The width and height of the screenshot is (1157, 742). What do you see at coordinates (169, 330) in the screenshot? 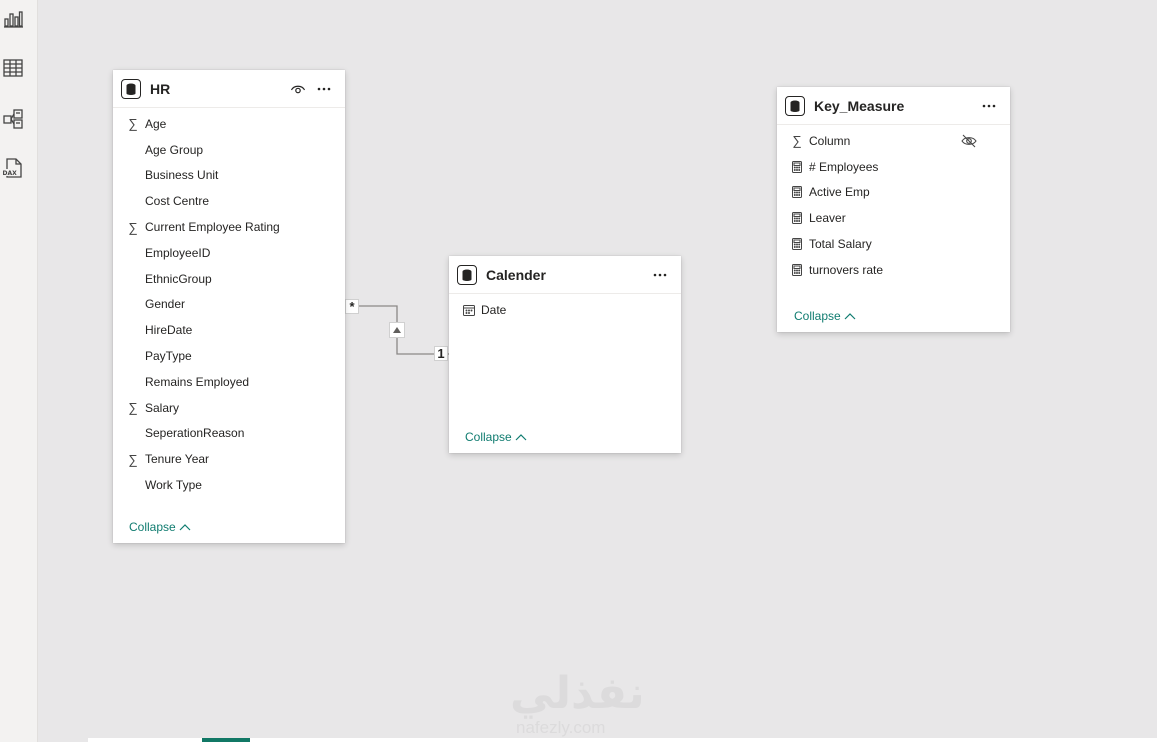
I see `field-name: HireDate` at bounding box center [169, 330].